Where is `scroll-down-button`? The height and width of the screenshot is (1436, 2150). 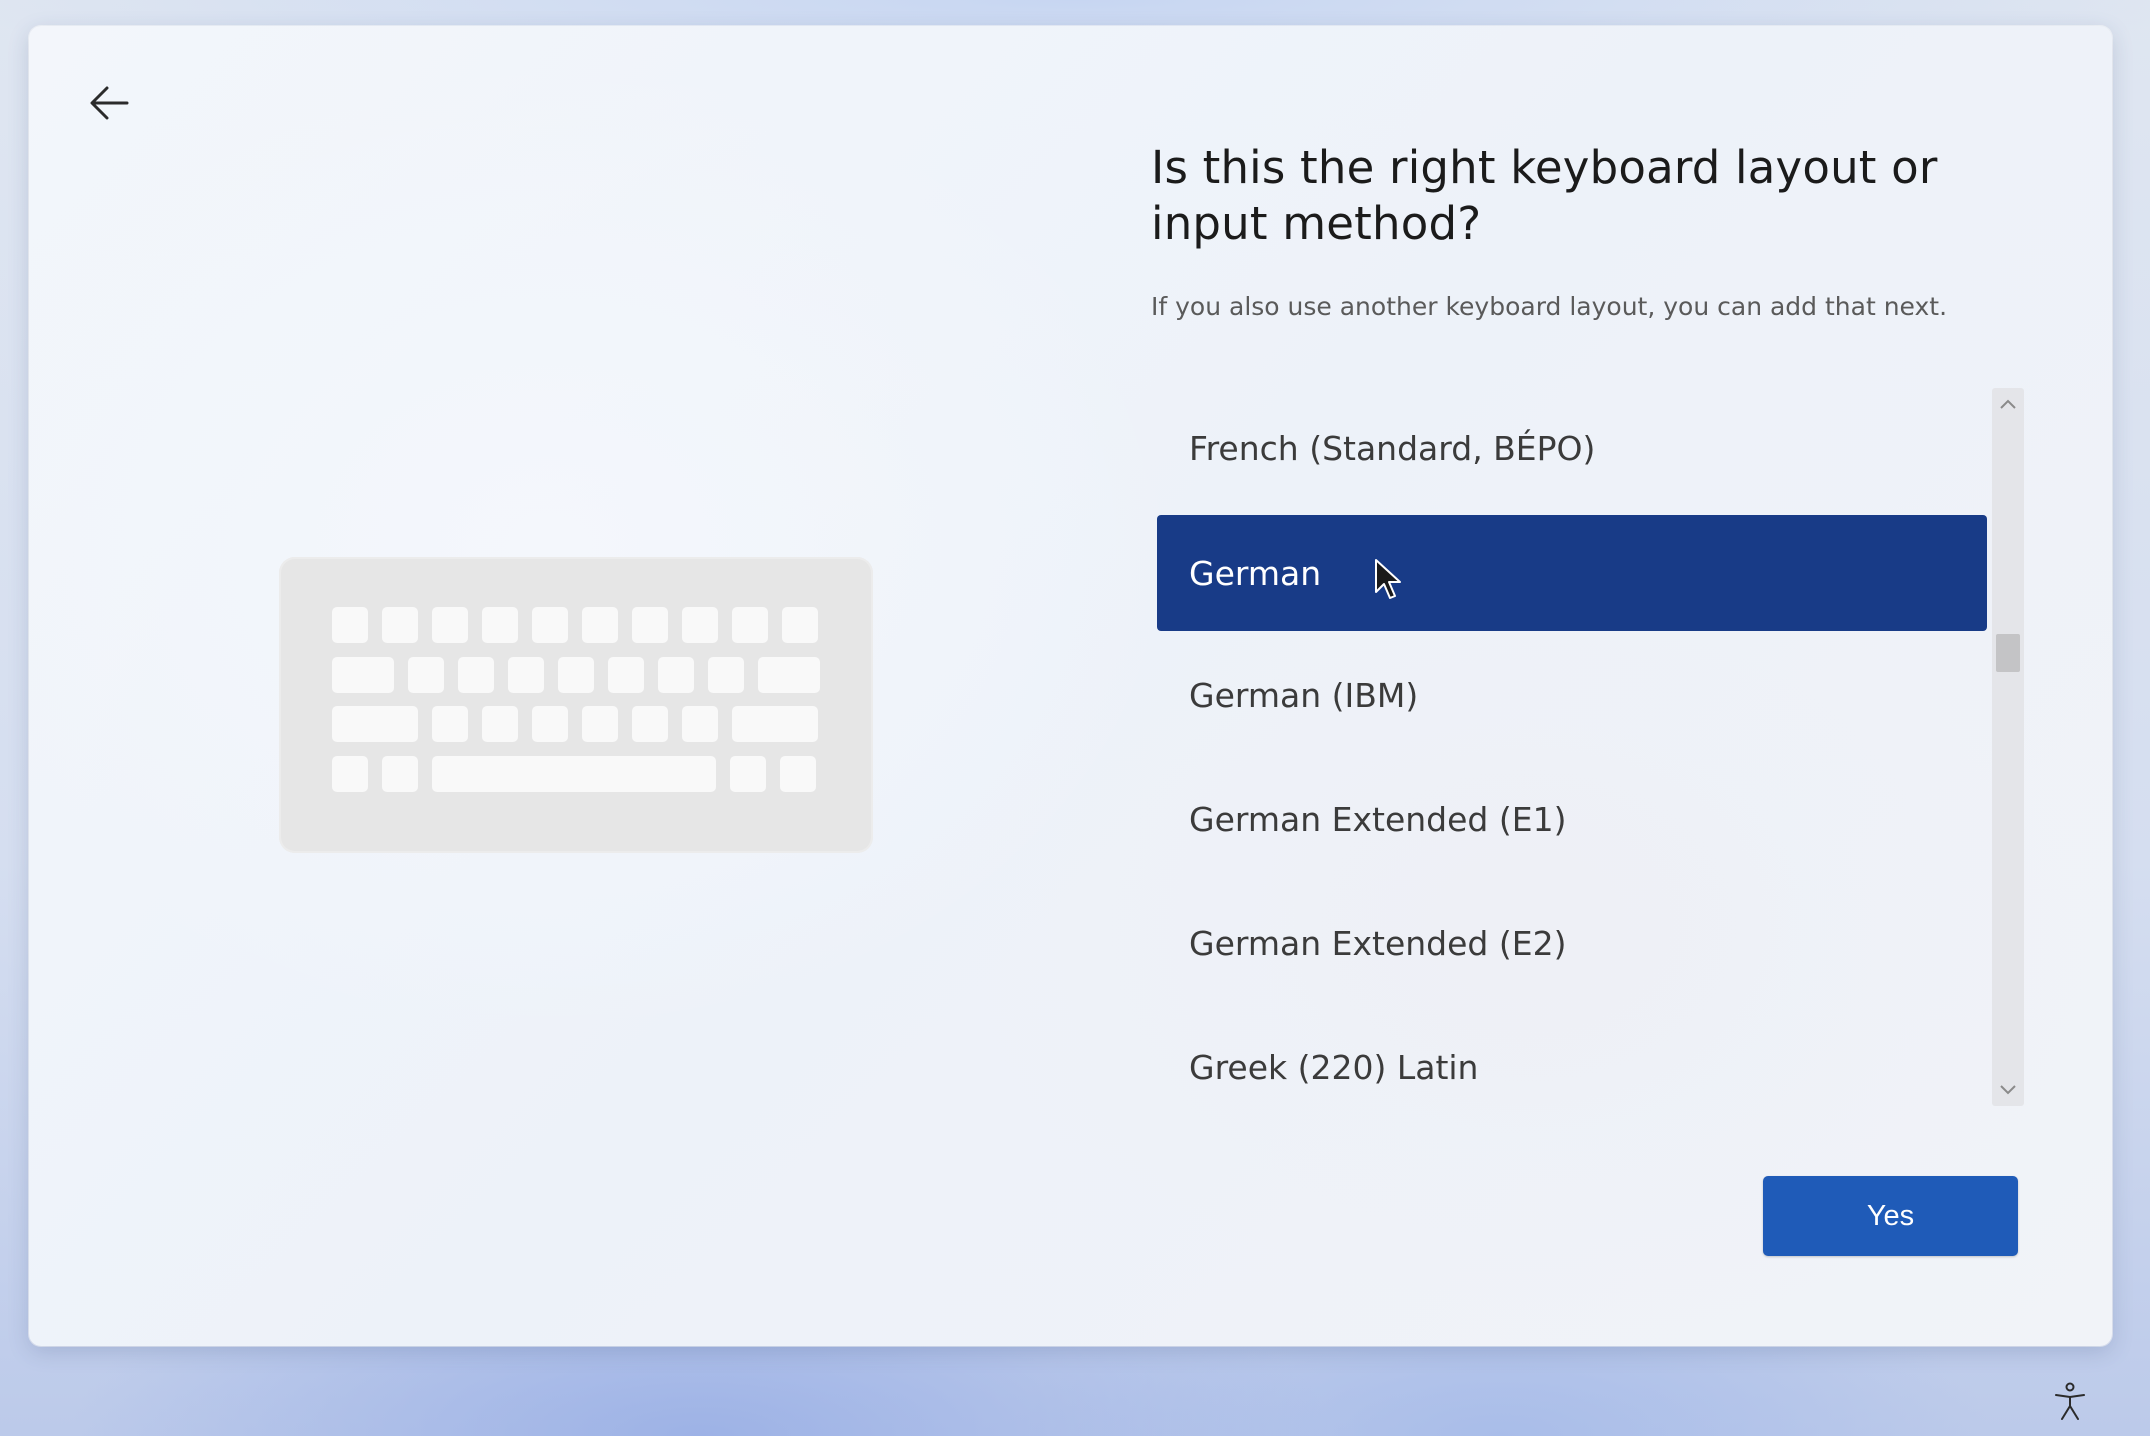
scroll-down-button is located at coordinates (2008, 1090).